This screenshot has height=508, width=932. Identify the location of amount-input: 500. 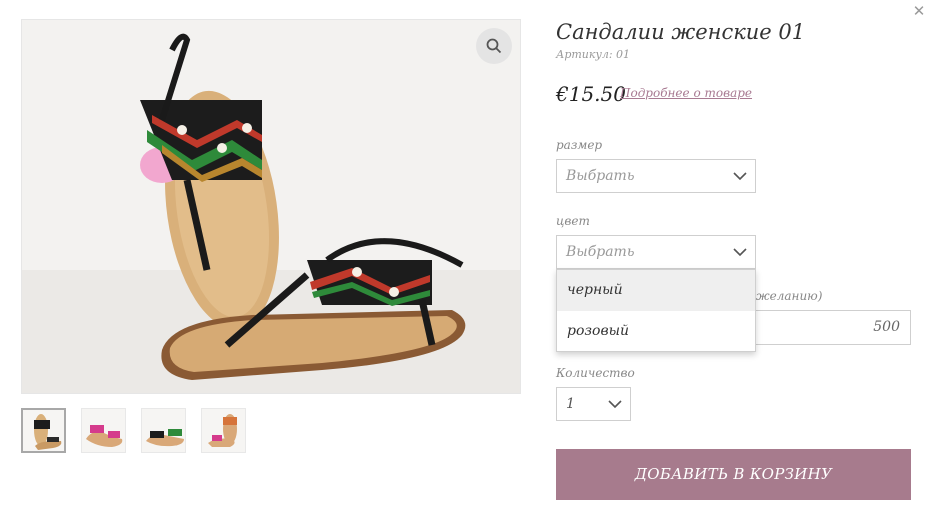
(825, 327).